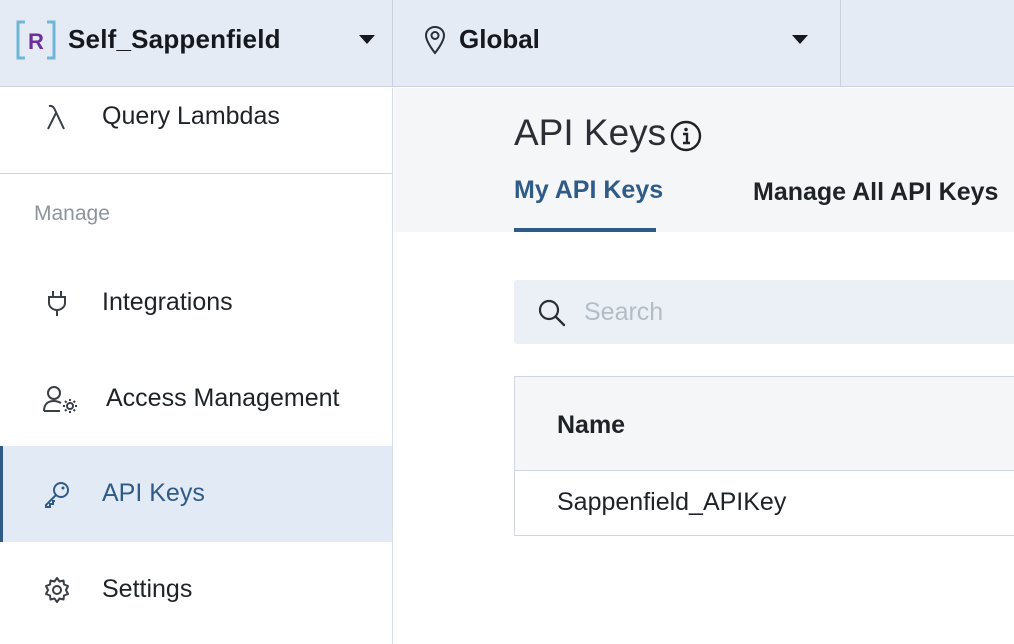  I want to click on sidebar-item-label: Settings, so click(147, 589).